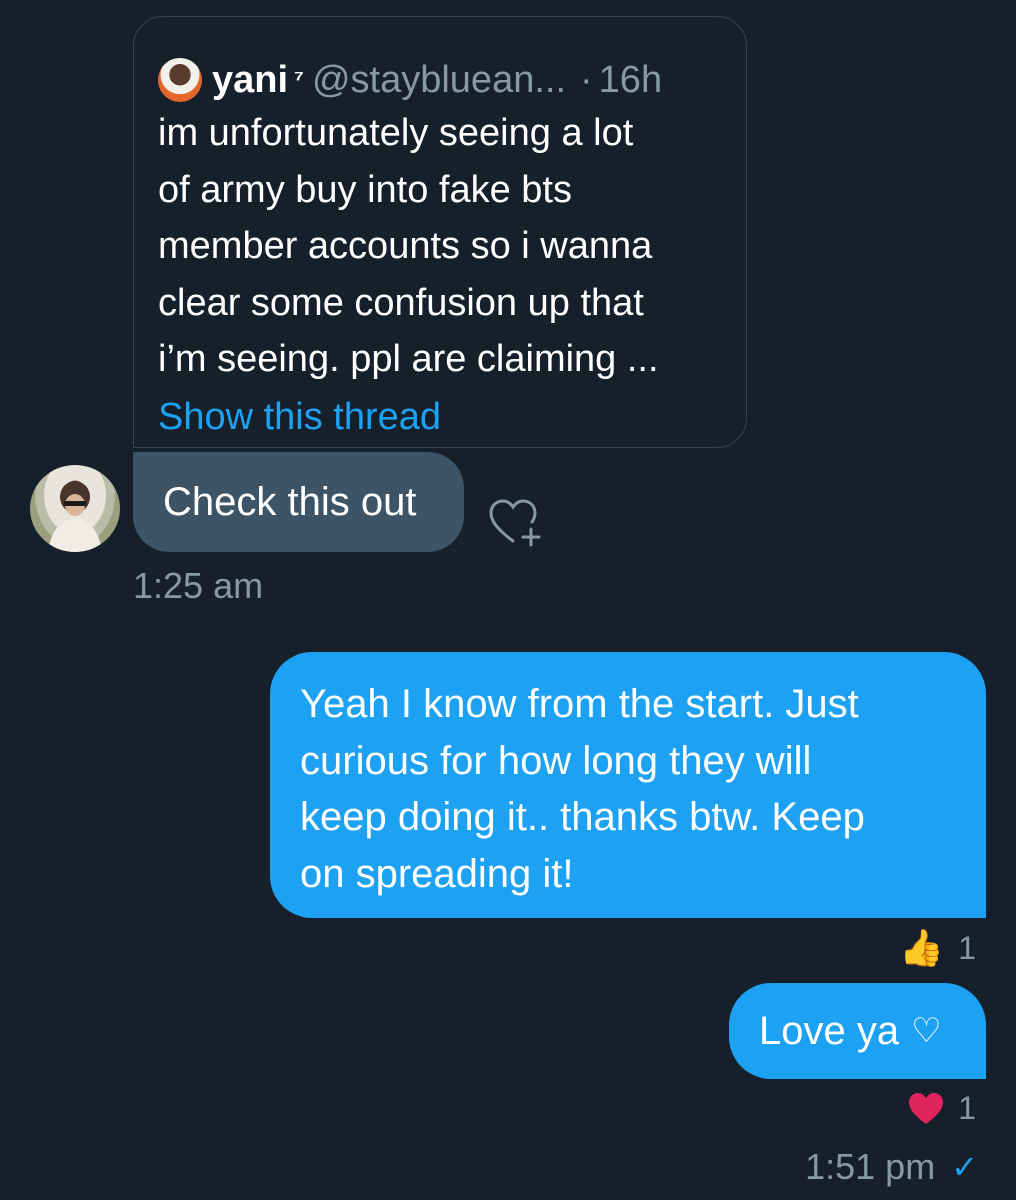 The width and height of the screenshot is (1016, 1200). Describe the element at coordinates (401, 302) in the screenshot. I see `quoted-tweet-line: clear some confusion up that` at that location.